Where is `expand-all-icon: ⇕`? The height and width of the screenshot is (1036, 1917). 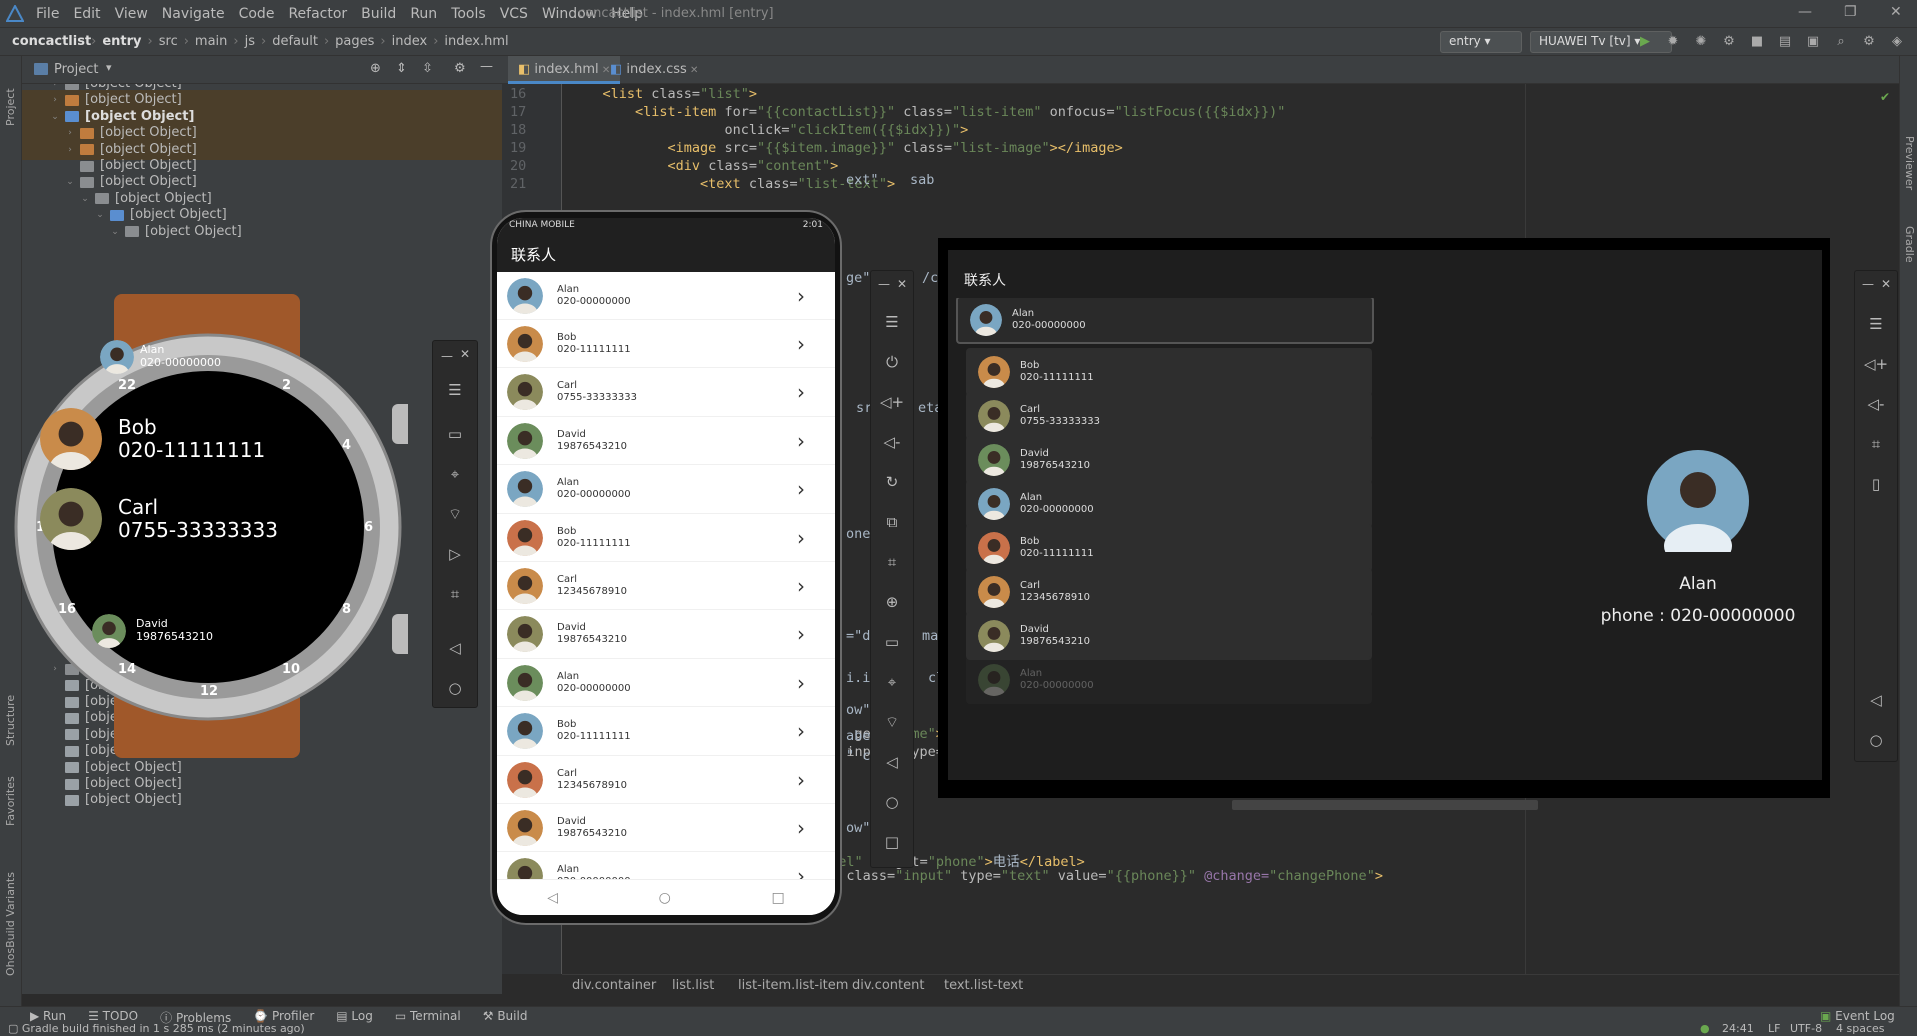 expand-all-icon: ⇕ is located at coordinates (401, 68).